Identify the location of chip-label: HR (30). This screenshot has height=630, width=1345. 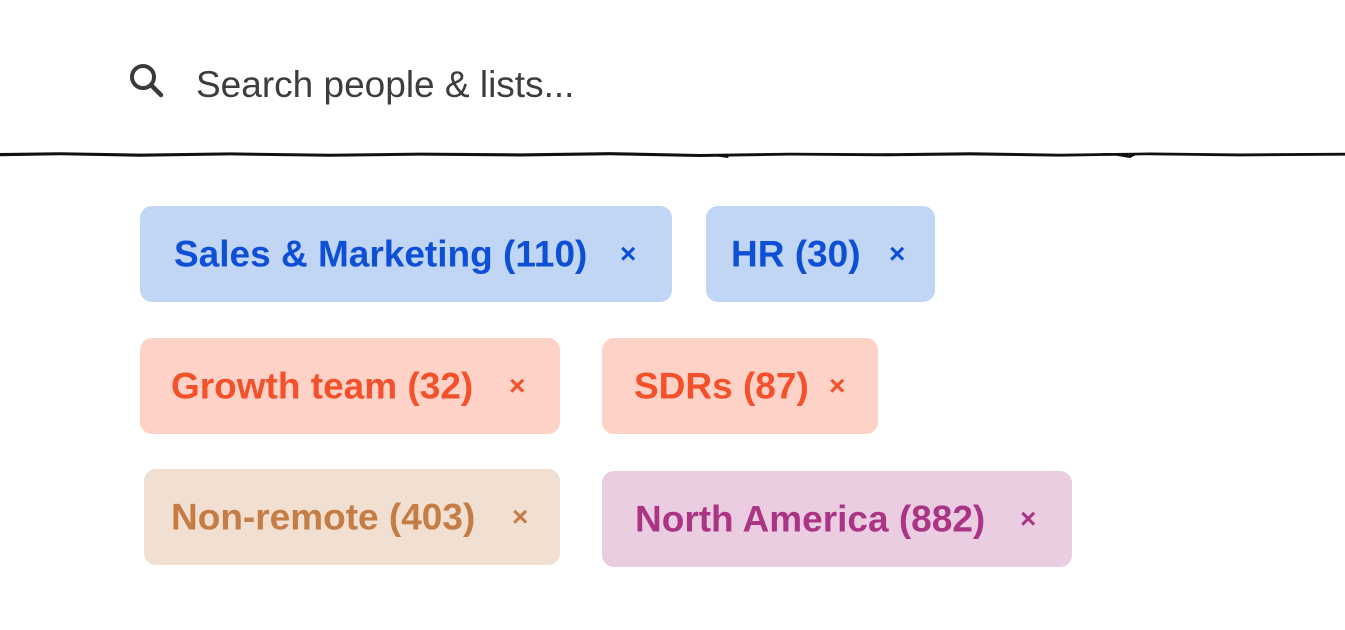
(796, 254).